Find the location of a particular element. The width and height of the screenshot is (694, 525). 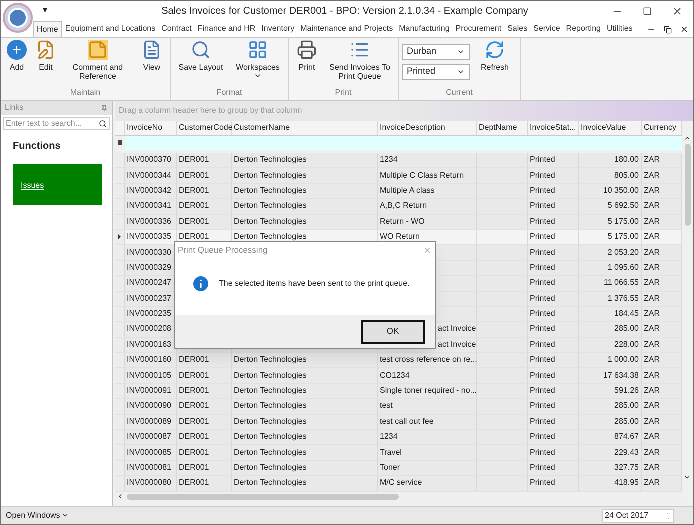

ribbon-tab: Home is located at coordinates (47, 29).